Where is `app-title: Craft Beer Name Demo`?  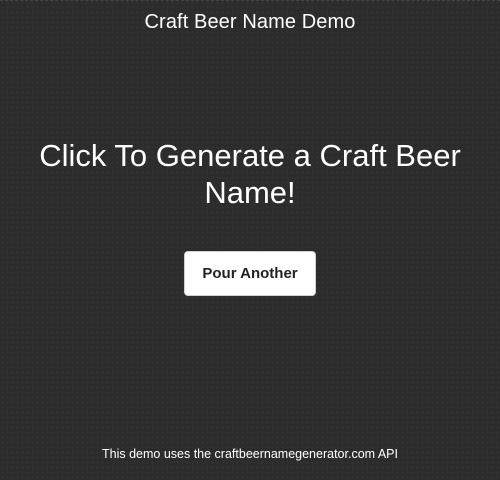 app-title: Craft Beer Name Demo is located at coordinates (250, 22).